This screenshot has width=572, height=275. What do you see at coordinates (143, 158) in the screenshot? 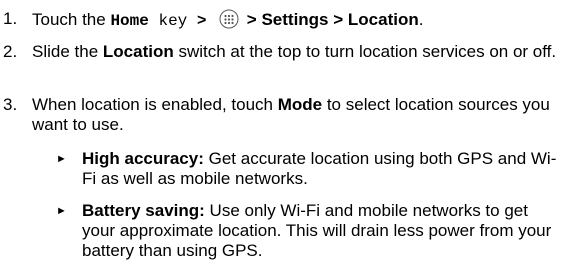
I see `mode-title: High accuracy:` at bounding box center [143, 158].